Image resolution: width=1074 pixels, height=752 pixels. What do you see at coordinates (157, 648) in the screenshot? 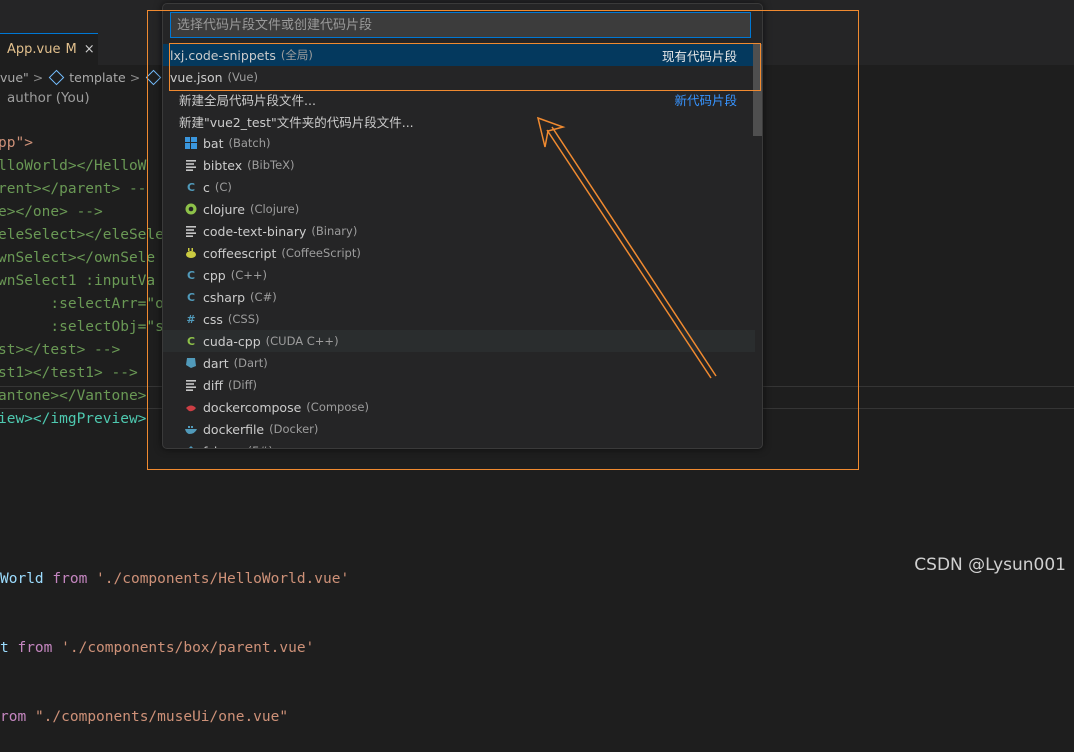
I see `code-line: t from './components/box/parent.vue'` at bounding box center [157, 648].